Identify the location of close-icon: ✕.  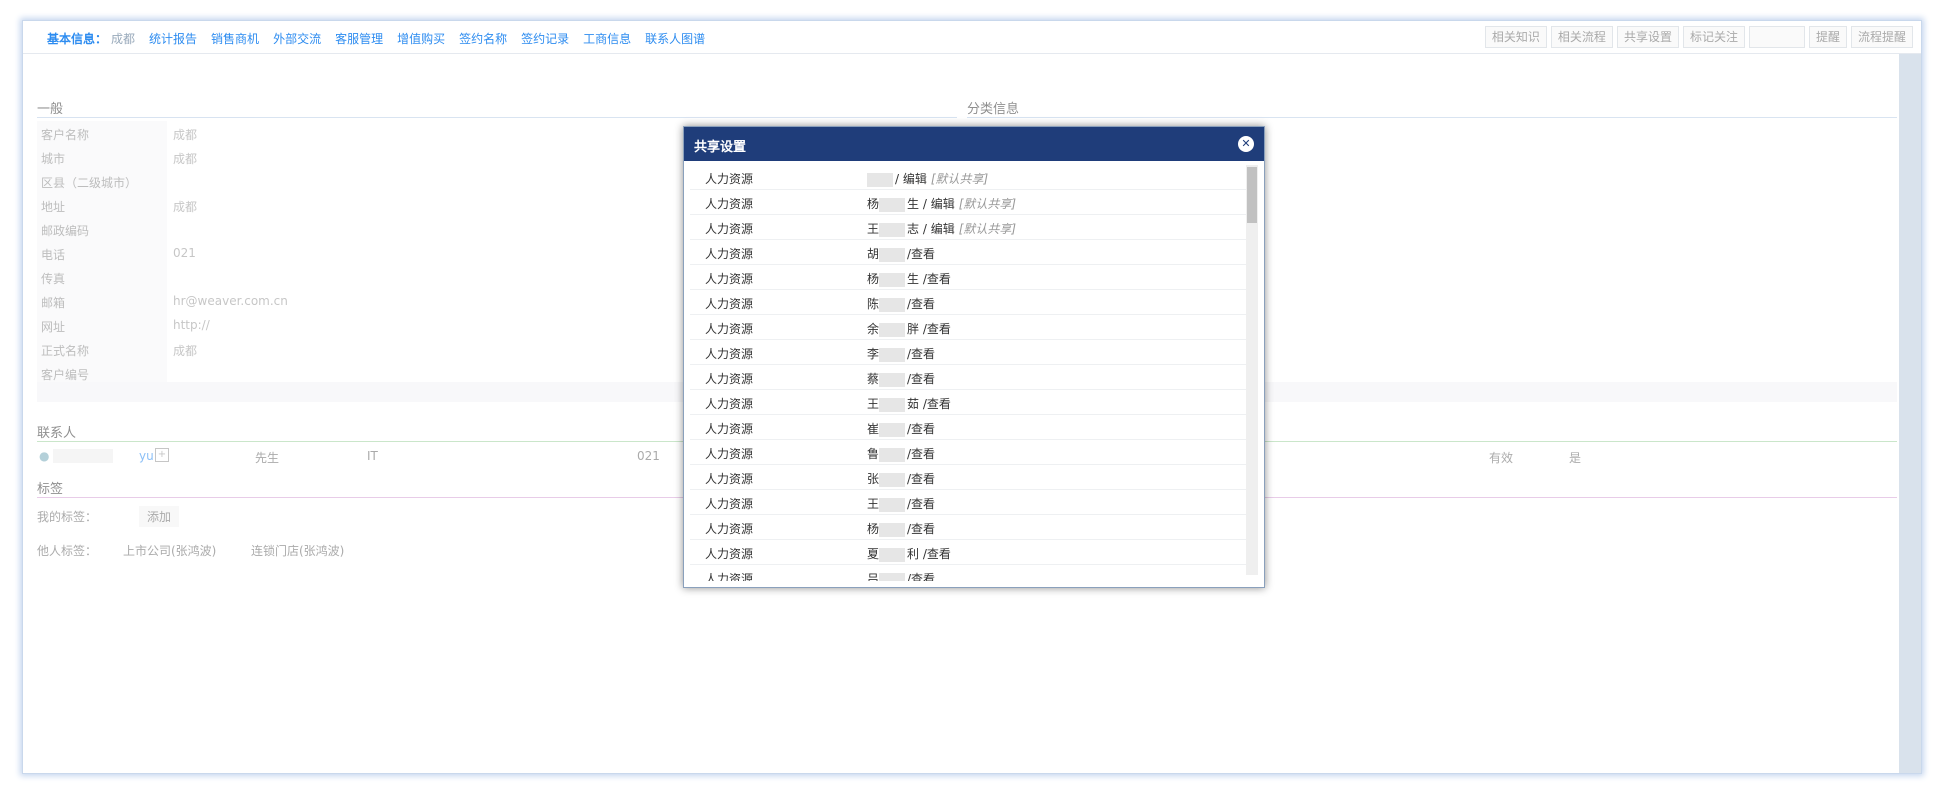
(1246, 144).